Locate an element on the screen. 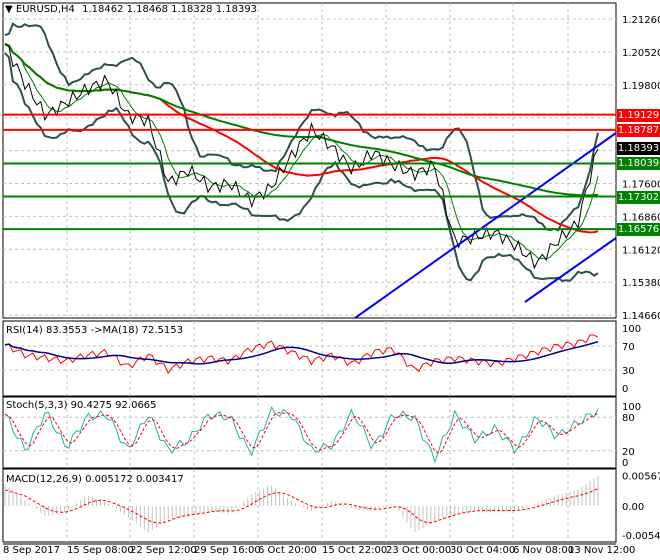 This screenshot has width=660, height=560. price-label: 1.17600 is located at coordinates (641, 185).